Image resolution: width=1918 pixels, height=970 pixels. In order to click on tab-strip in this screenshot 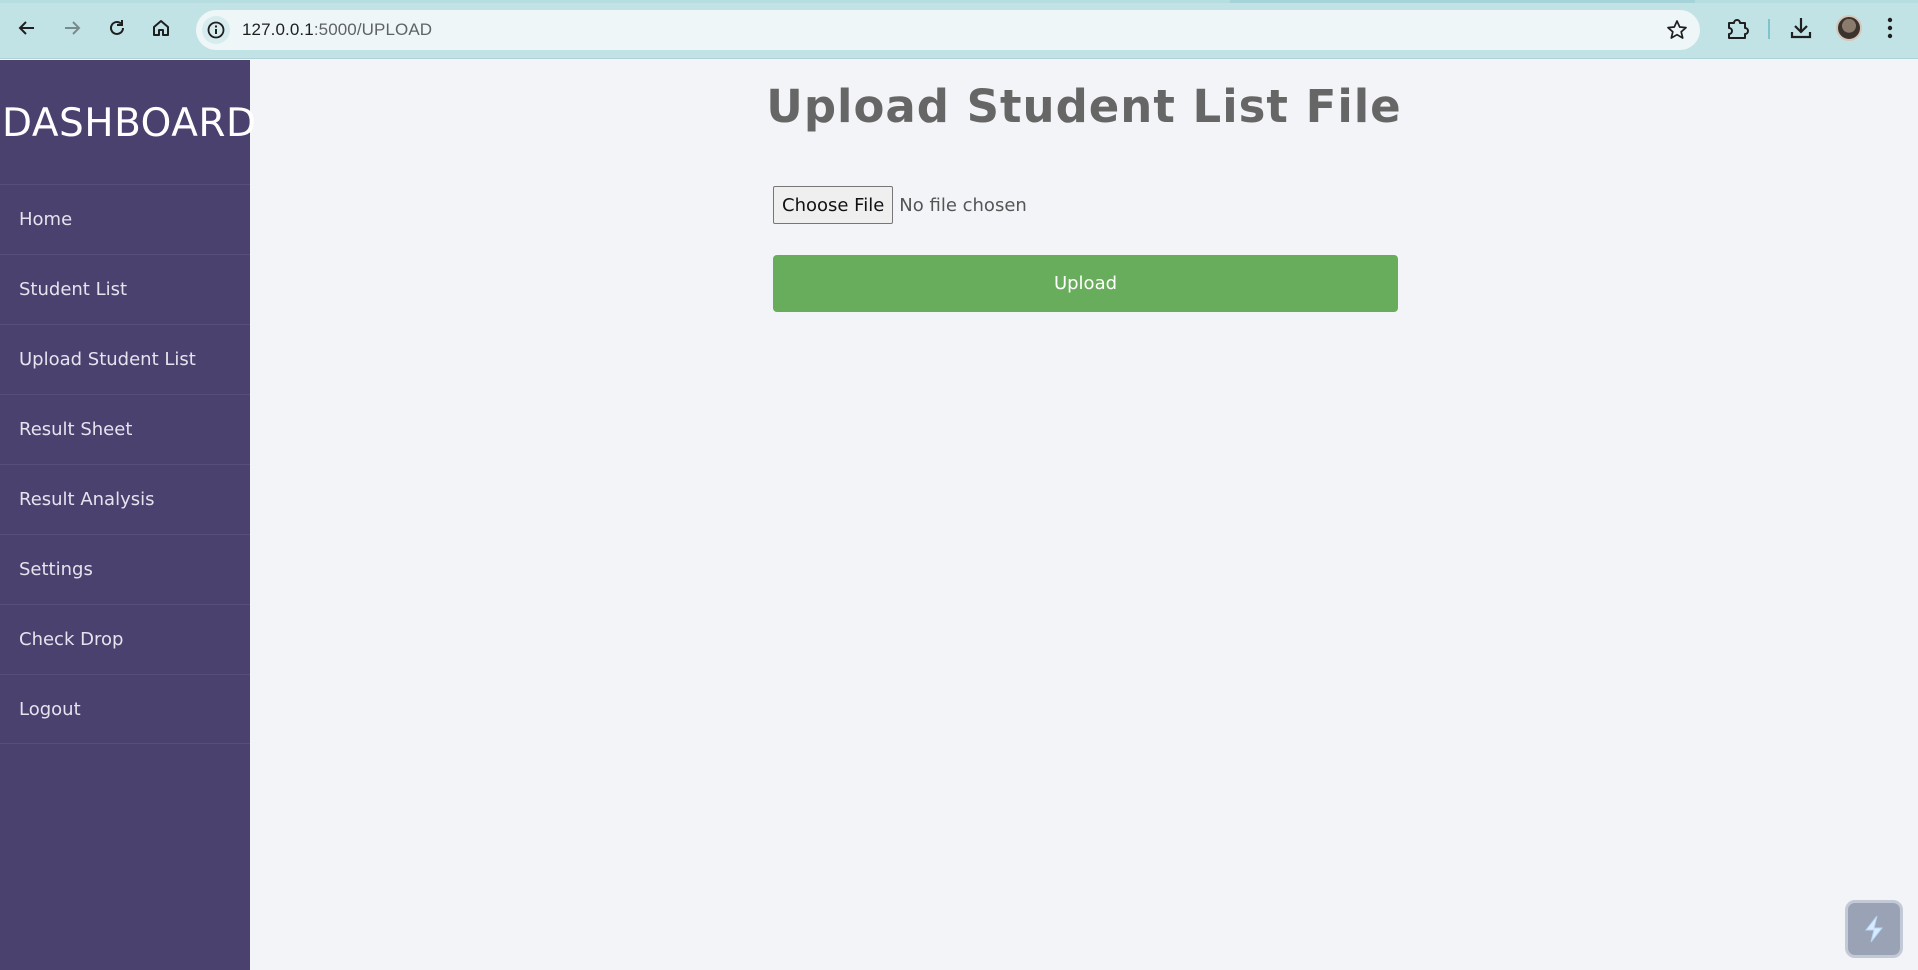, I will do `click(959, 1)`.